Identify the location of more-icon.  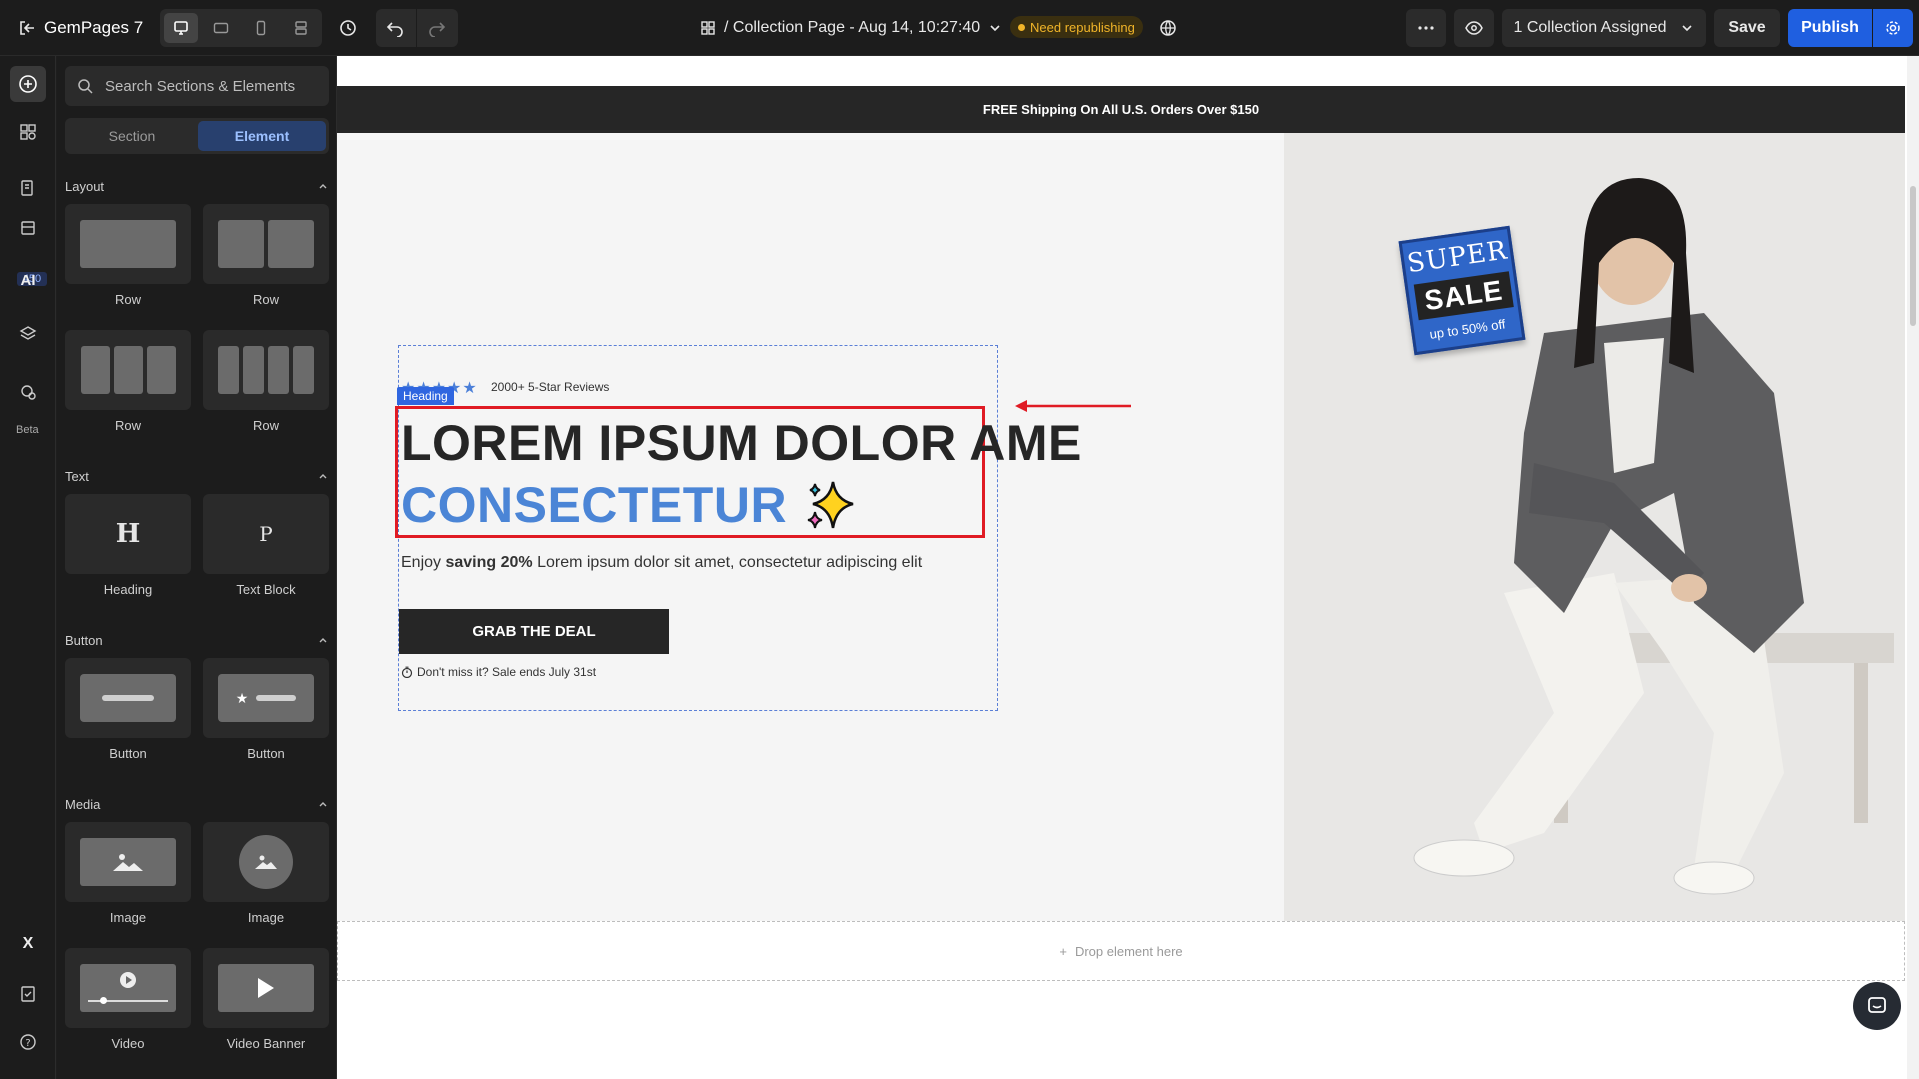
(1426, 28).